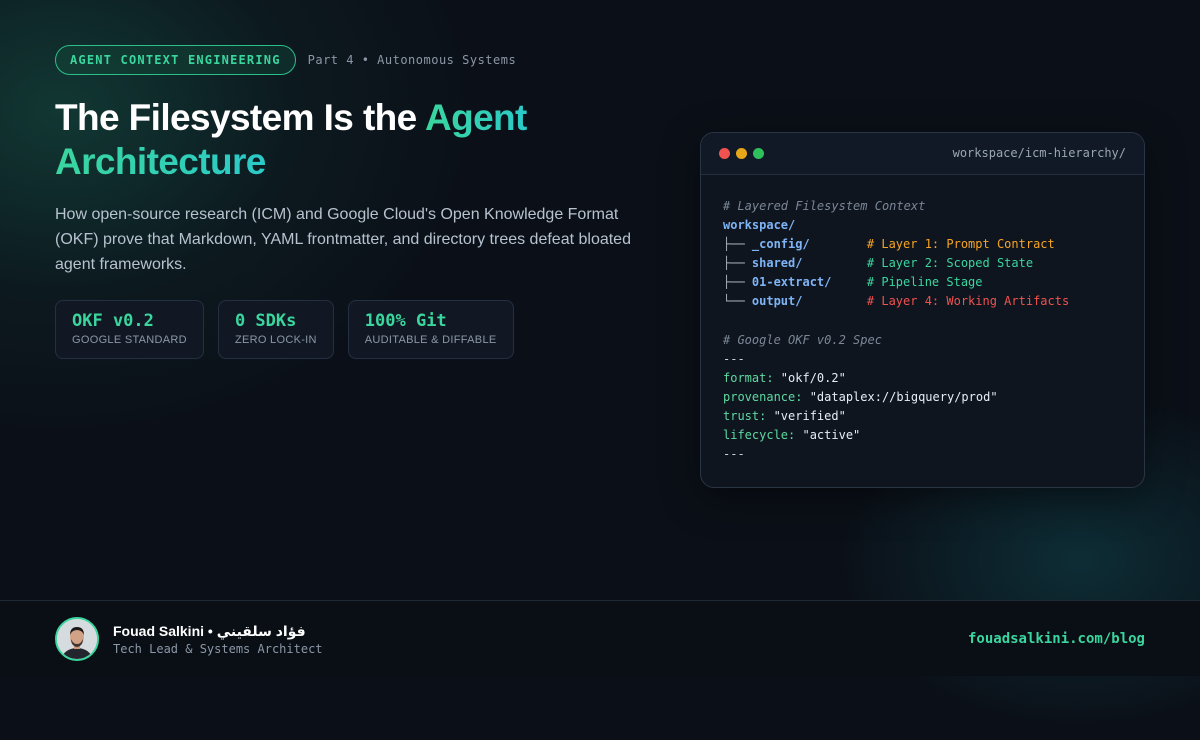  What do you see at coordinates (405, 321) in the screenshot?
I see `stat-value: 100% Git` at bounding box center [405, 321].